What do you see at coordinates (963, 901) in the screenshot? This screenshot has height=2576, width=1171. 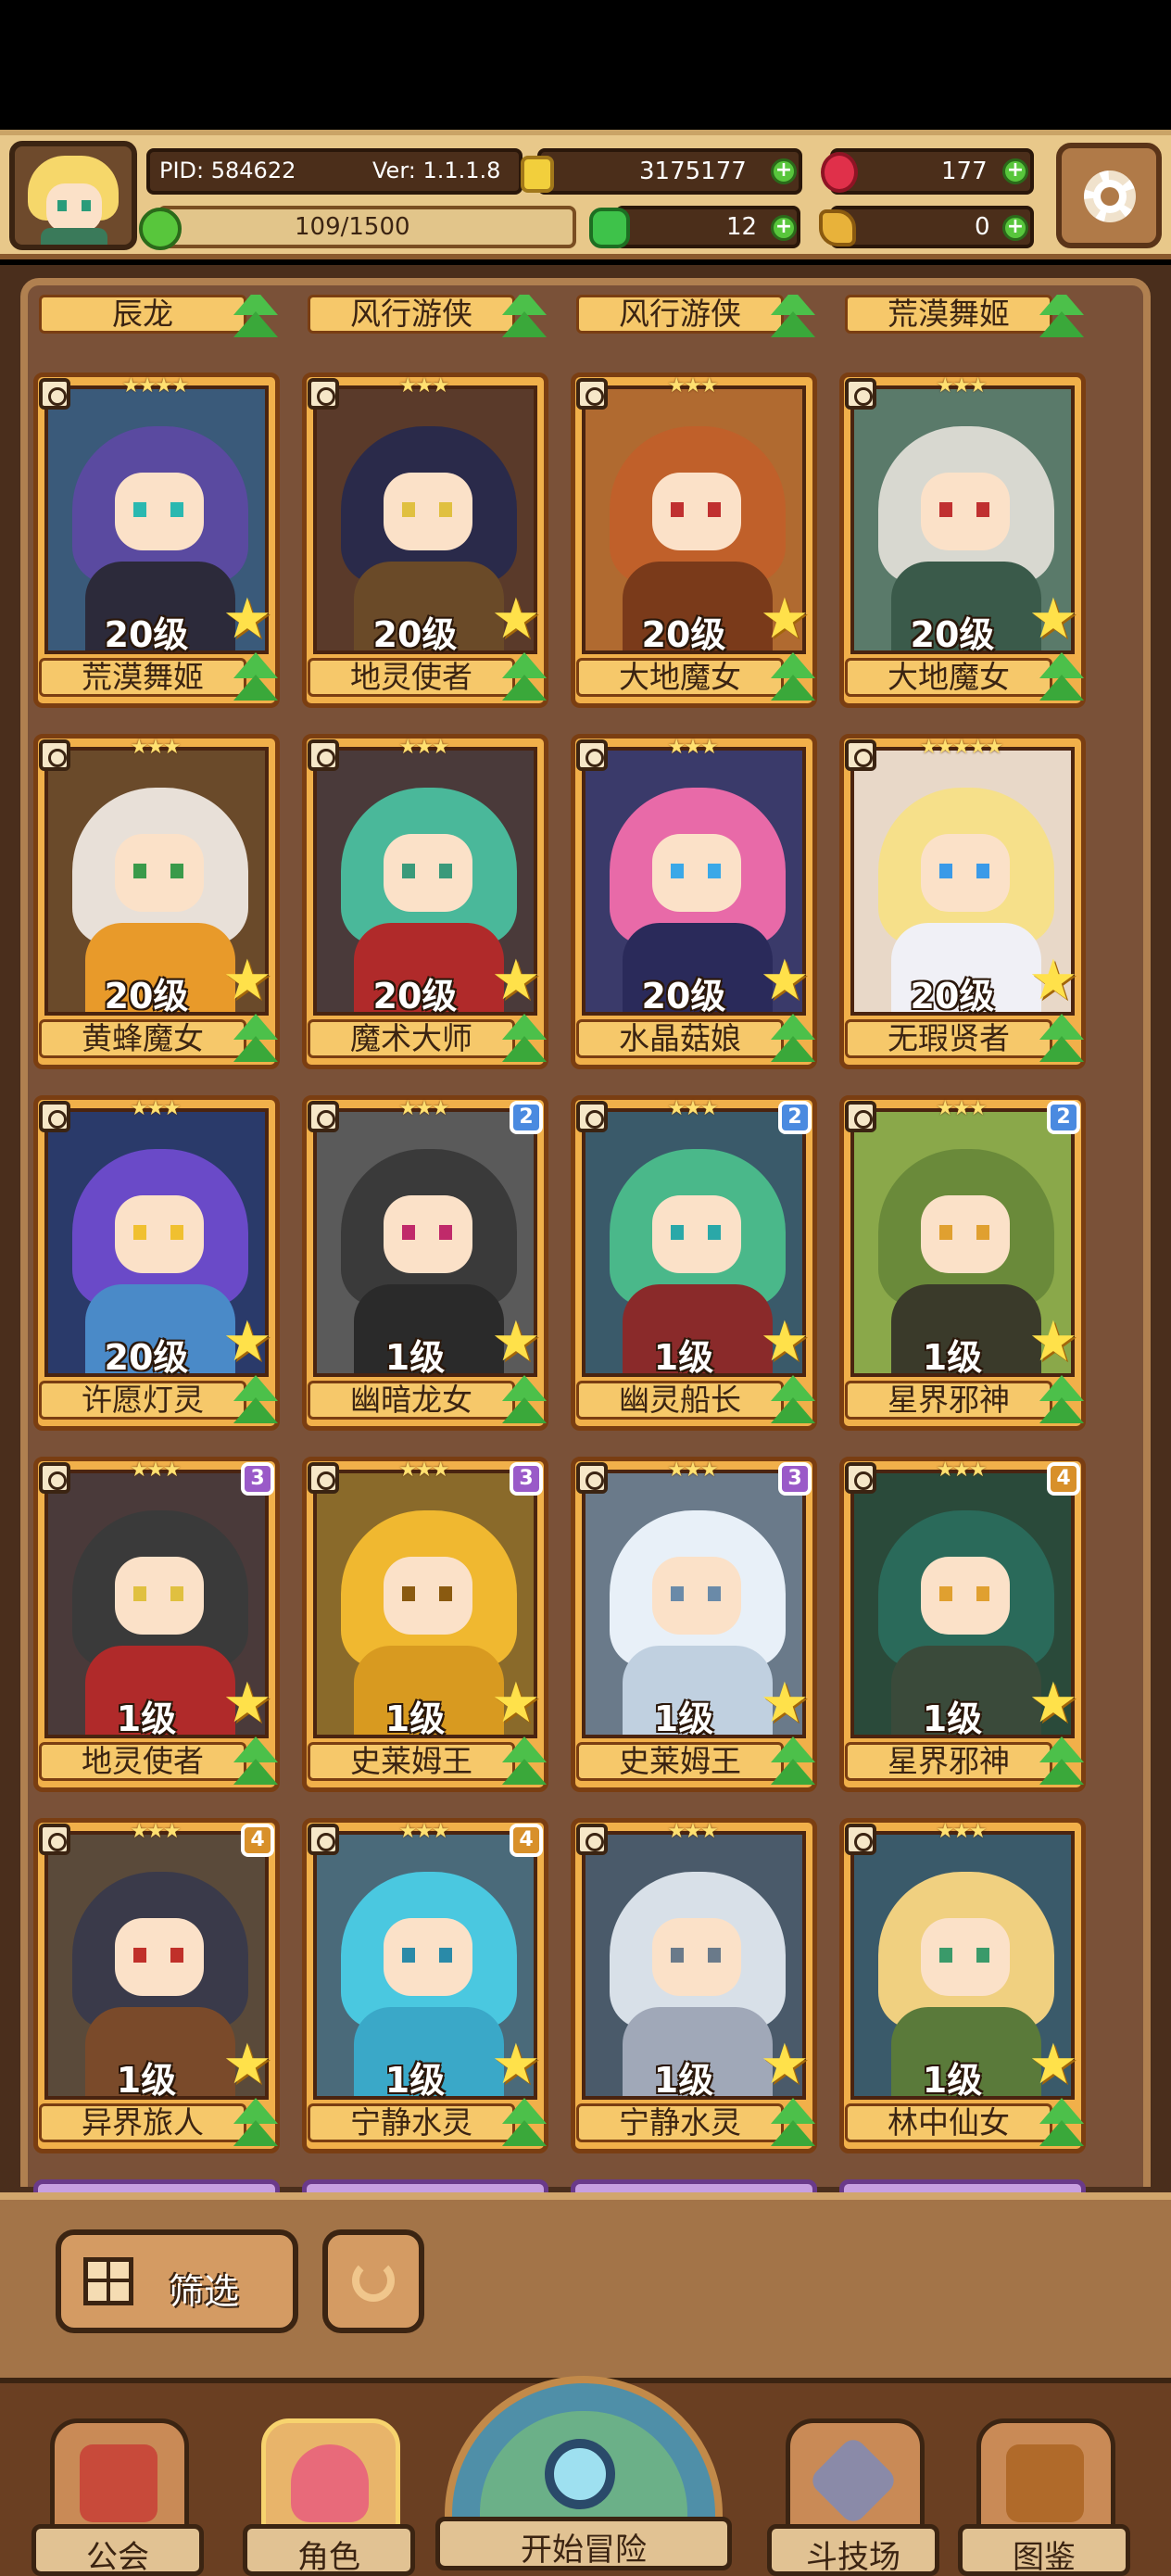 I see `character-card: ★★★★★ 20级 ★ 无瑕贤者` at bounding box center [963, 901].